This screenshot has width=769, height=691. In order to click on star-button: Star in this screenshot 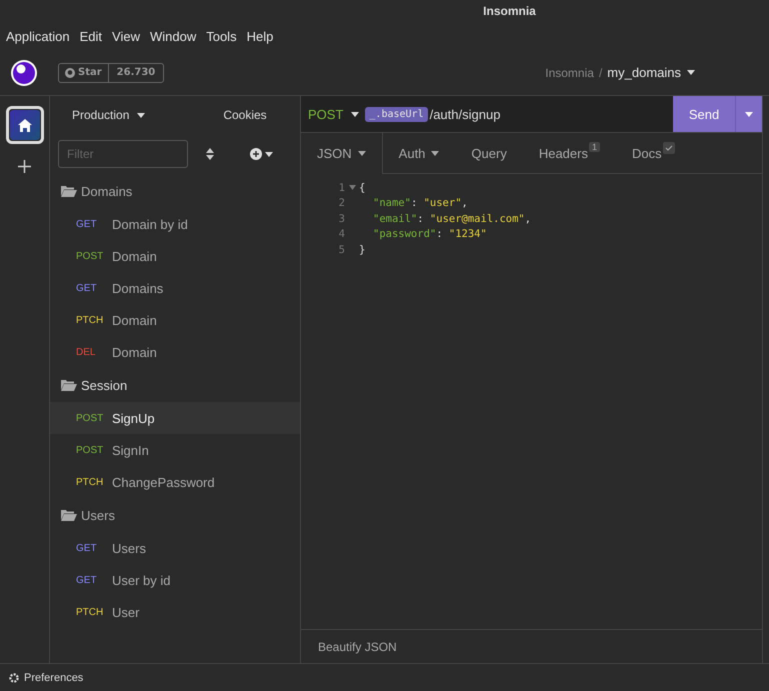, I will do `click(84, 73)`.